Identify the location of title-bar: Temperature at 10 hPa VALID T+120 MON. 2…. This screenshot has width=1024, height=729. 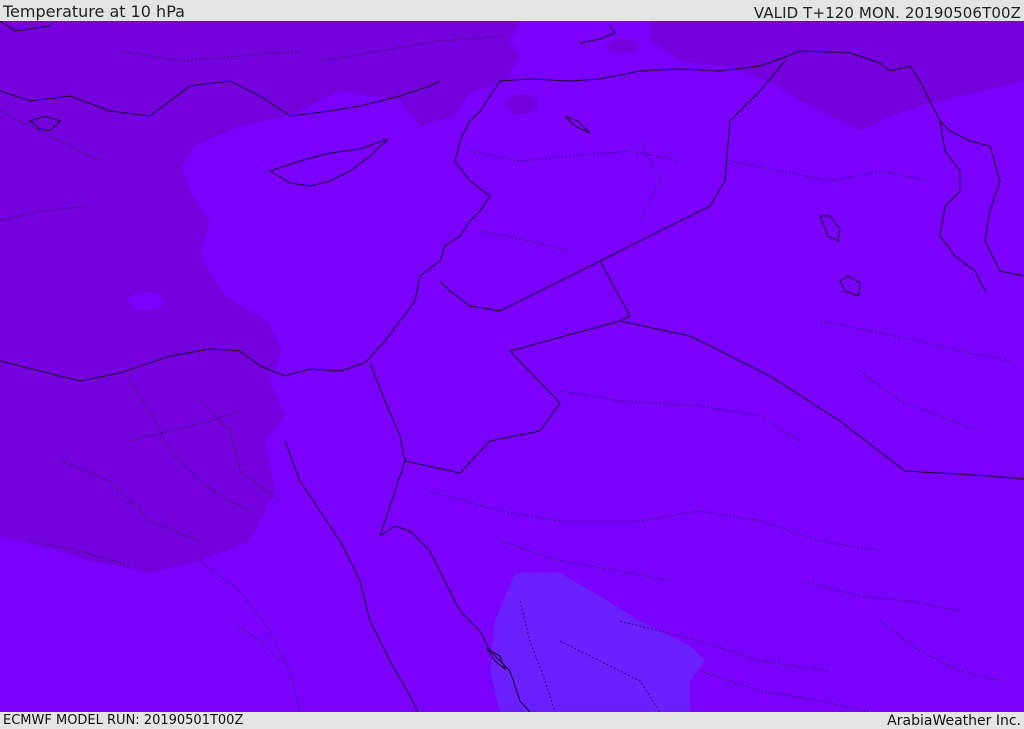
(512, 11).